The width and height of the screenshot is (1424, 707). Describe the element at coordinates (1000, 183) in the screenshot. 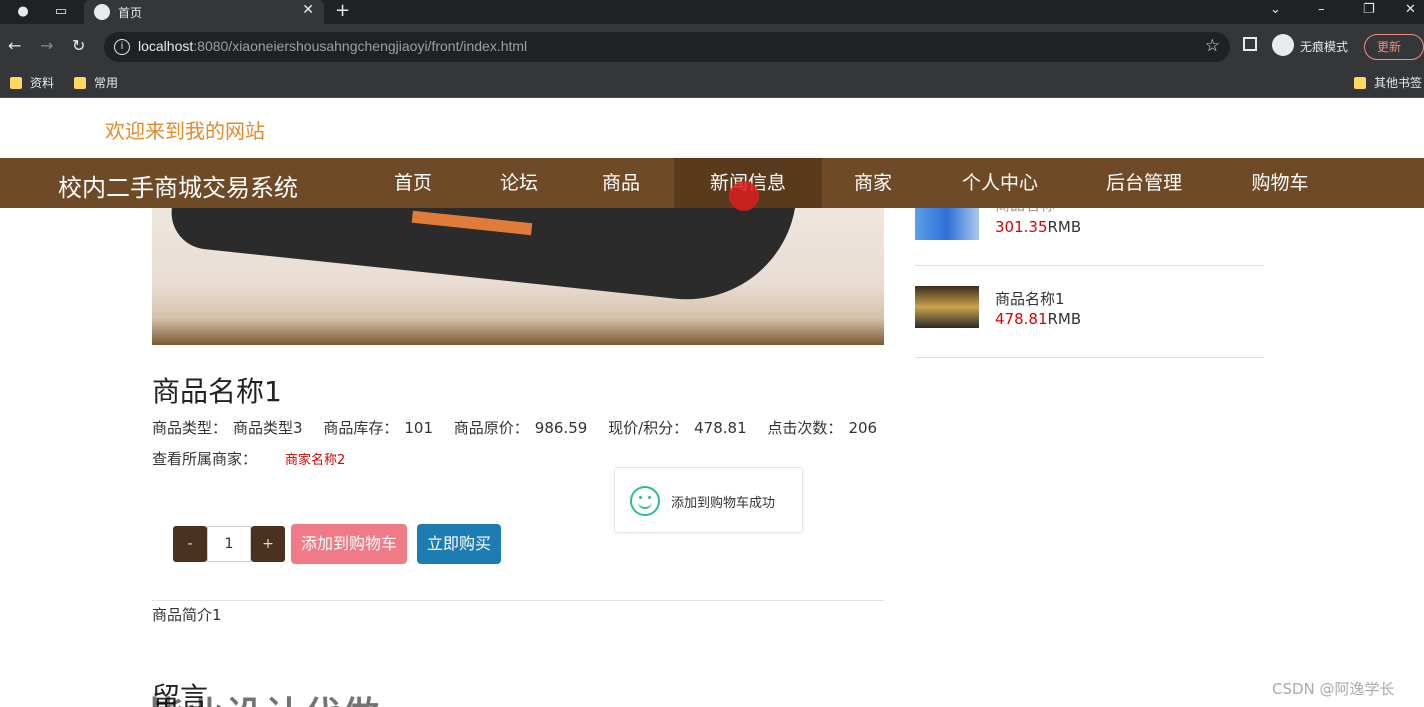

I see `nav-profile: 个人中心` at that location.